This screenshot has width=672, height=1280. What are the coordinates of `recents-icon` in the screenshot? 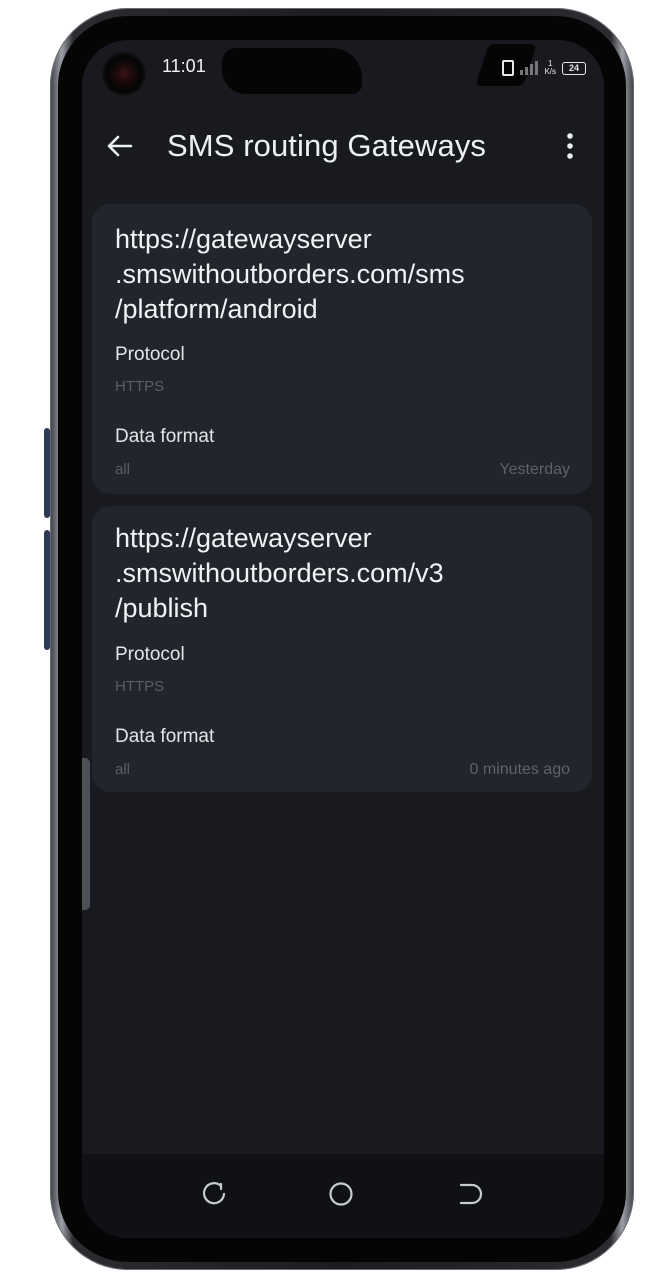 It's located at (214, 1194).